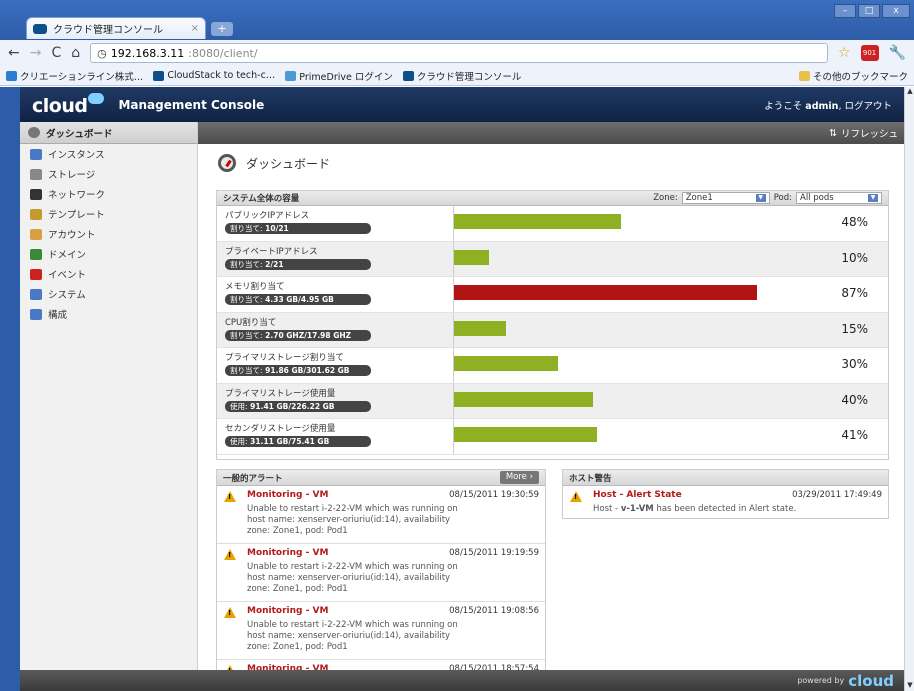 The width and height of the screenshot is (914, 691). Describe the element at coordinates (195, 28) in the screenshot. I see `tab-close-icon: ×` at that location.